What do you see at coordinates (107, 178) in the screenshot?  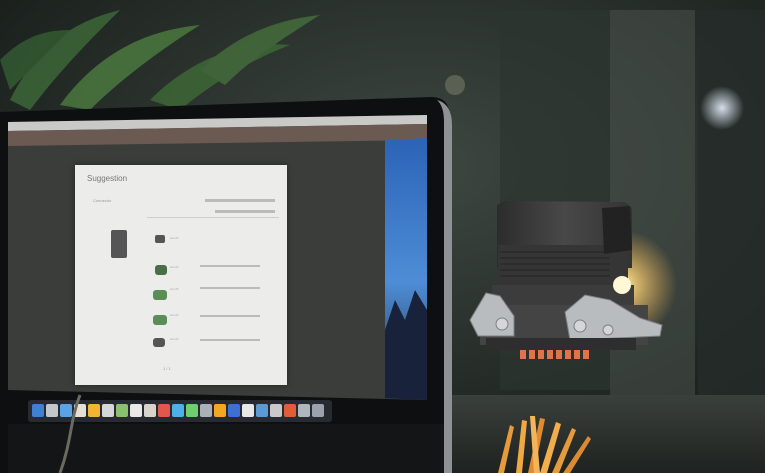 I see `window-title: Suggestion` at bounding box center [107, 178].